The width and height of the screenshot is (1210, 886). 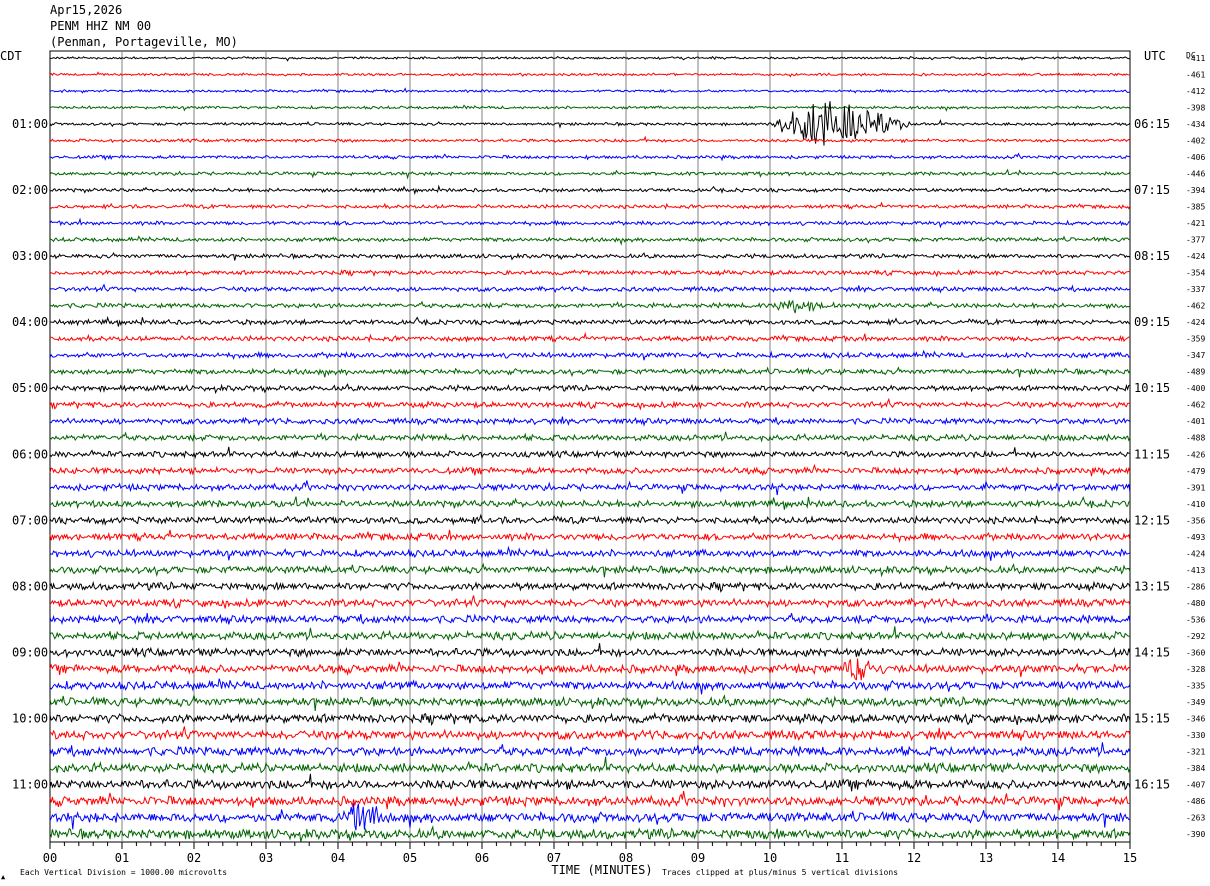 I want to click on x-tick-label: 10, so click(x=770, y=858).